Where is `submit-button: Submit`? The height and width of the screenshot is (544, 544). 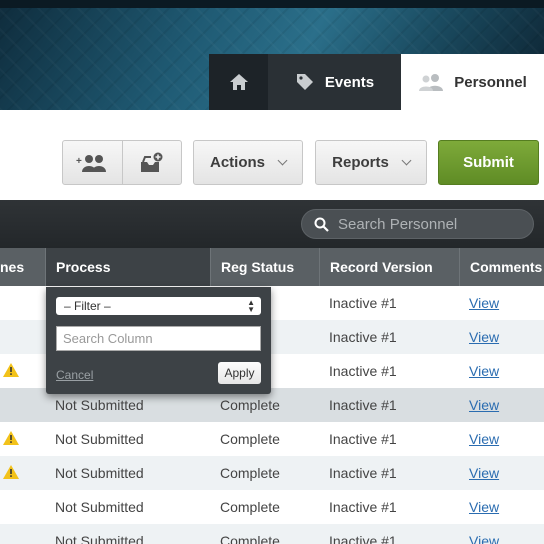 submit-button: Submit is located at coordinates (488, 162).